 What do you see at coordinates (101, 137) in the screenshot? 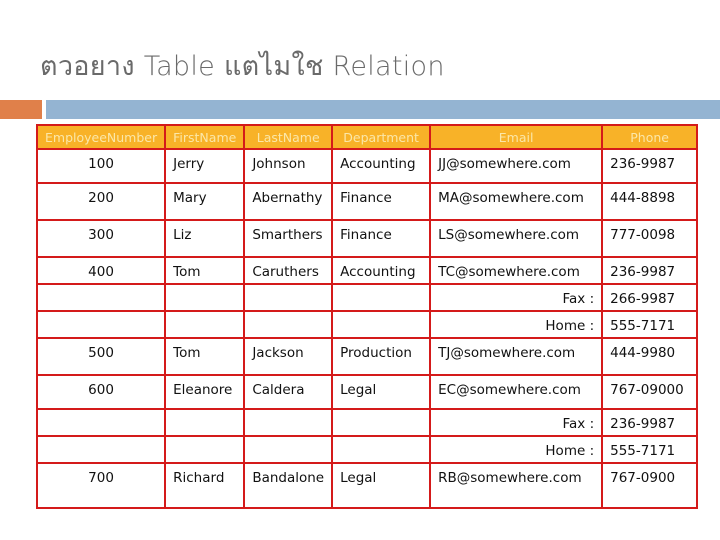
I see `column-header-employee-number: EmployeeNumber` at bounding box center [101, 137].